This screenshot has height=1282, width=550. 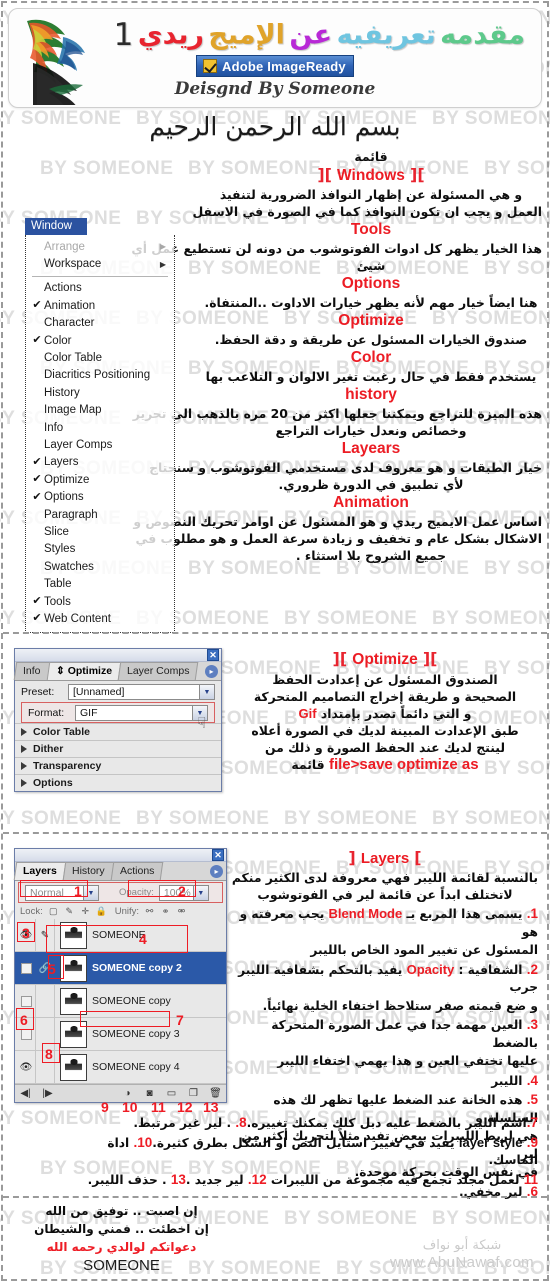 I want to click on menu-item-styles: Styles, so click(x=100, y=549).